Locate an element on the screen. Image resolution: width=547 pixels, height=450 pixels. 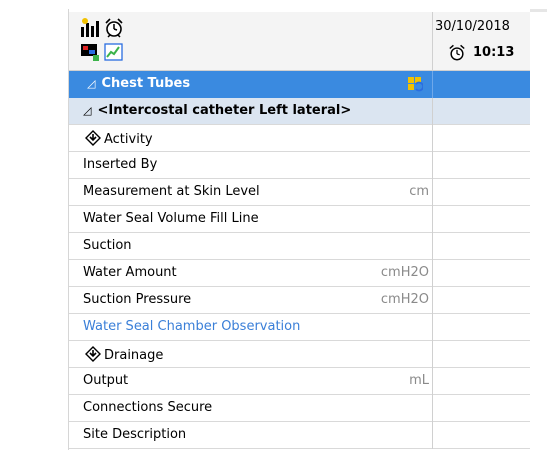
row-label: Suction Pressure is located at coordinates (137, 299).